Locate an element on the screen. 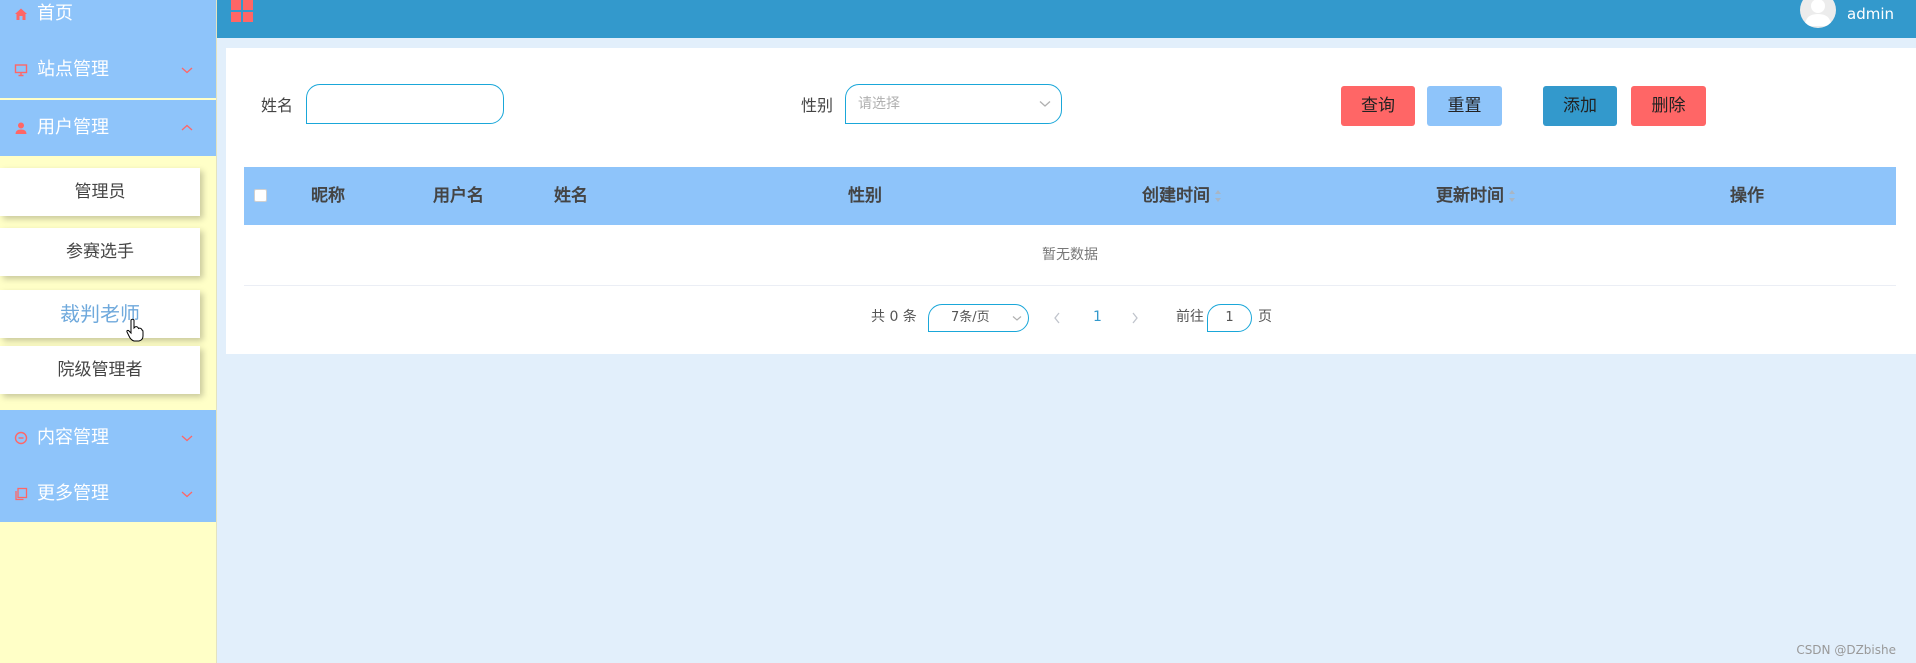 The image size is (1916, 663). submenu-user: 管理员 参赛选手 裁判老师 院级管理者 is located at coordinates (108, 283).